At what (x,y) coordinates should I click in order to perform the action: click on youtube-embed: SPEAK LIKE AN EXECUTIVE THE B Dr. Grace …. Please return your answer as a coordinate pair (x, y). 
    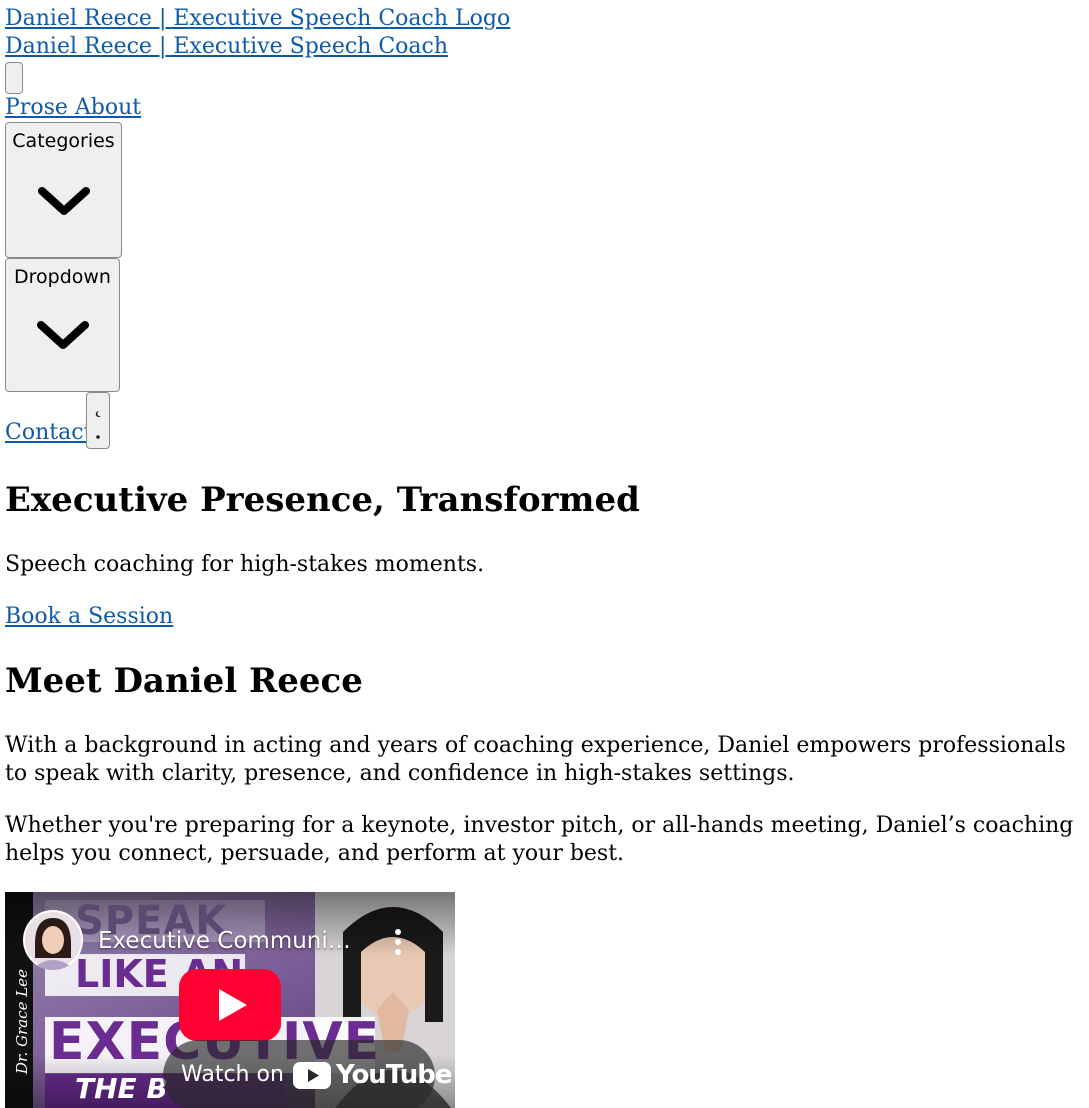
    Looking at the image, I should click on (230, 1000).